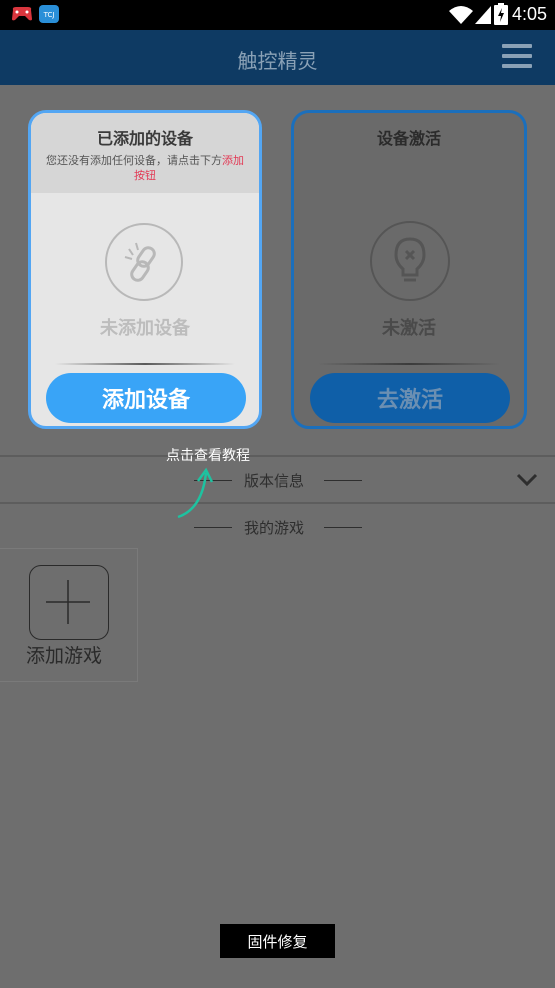 This screenshot has height=988, width=555. Describe the element at coordinates (410, 261) in the screenshot. I see `lightbulb-icon` at that location.